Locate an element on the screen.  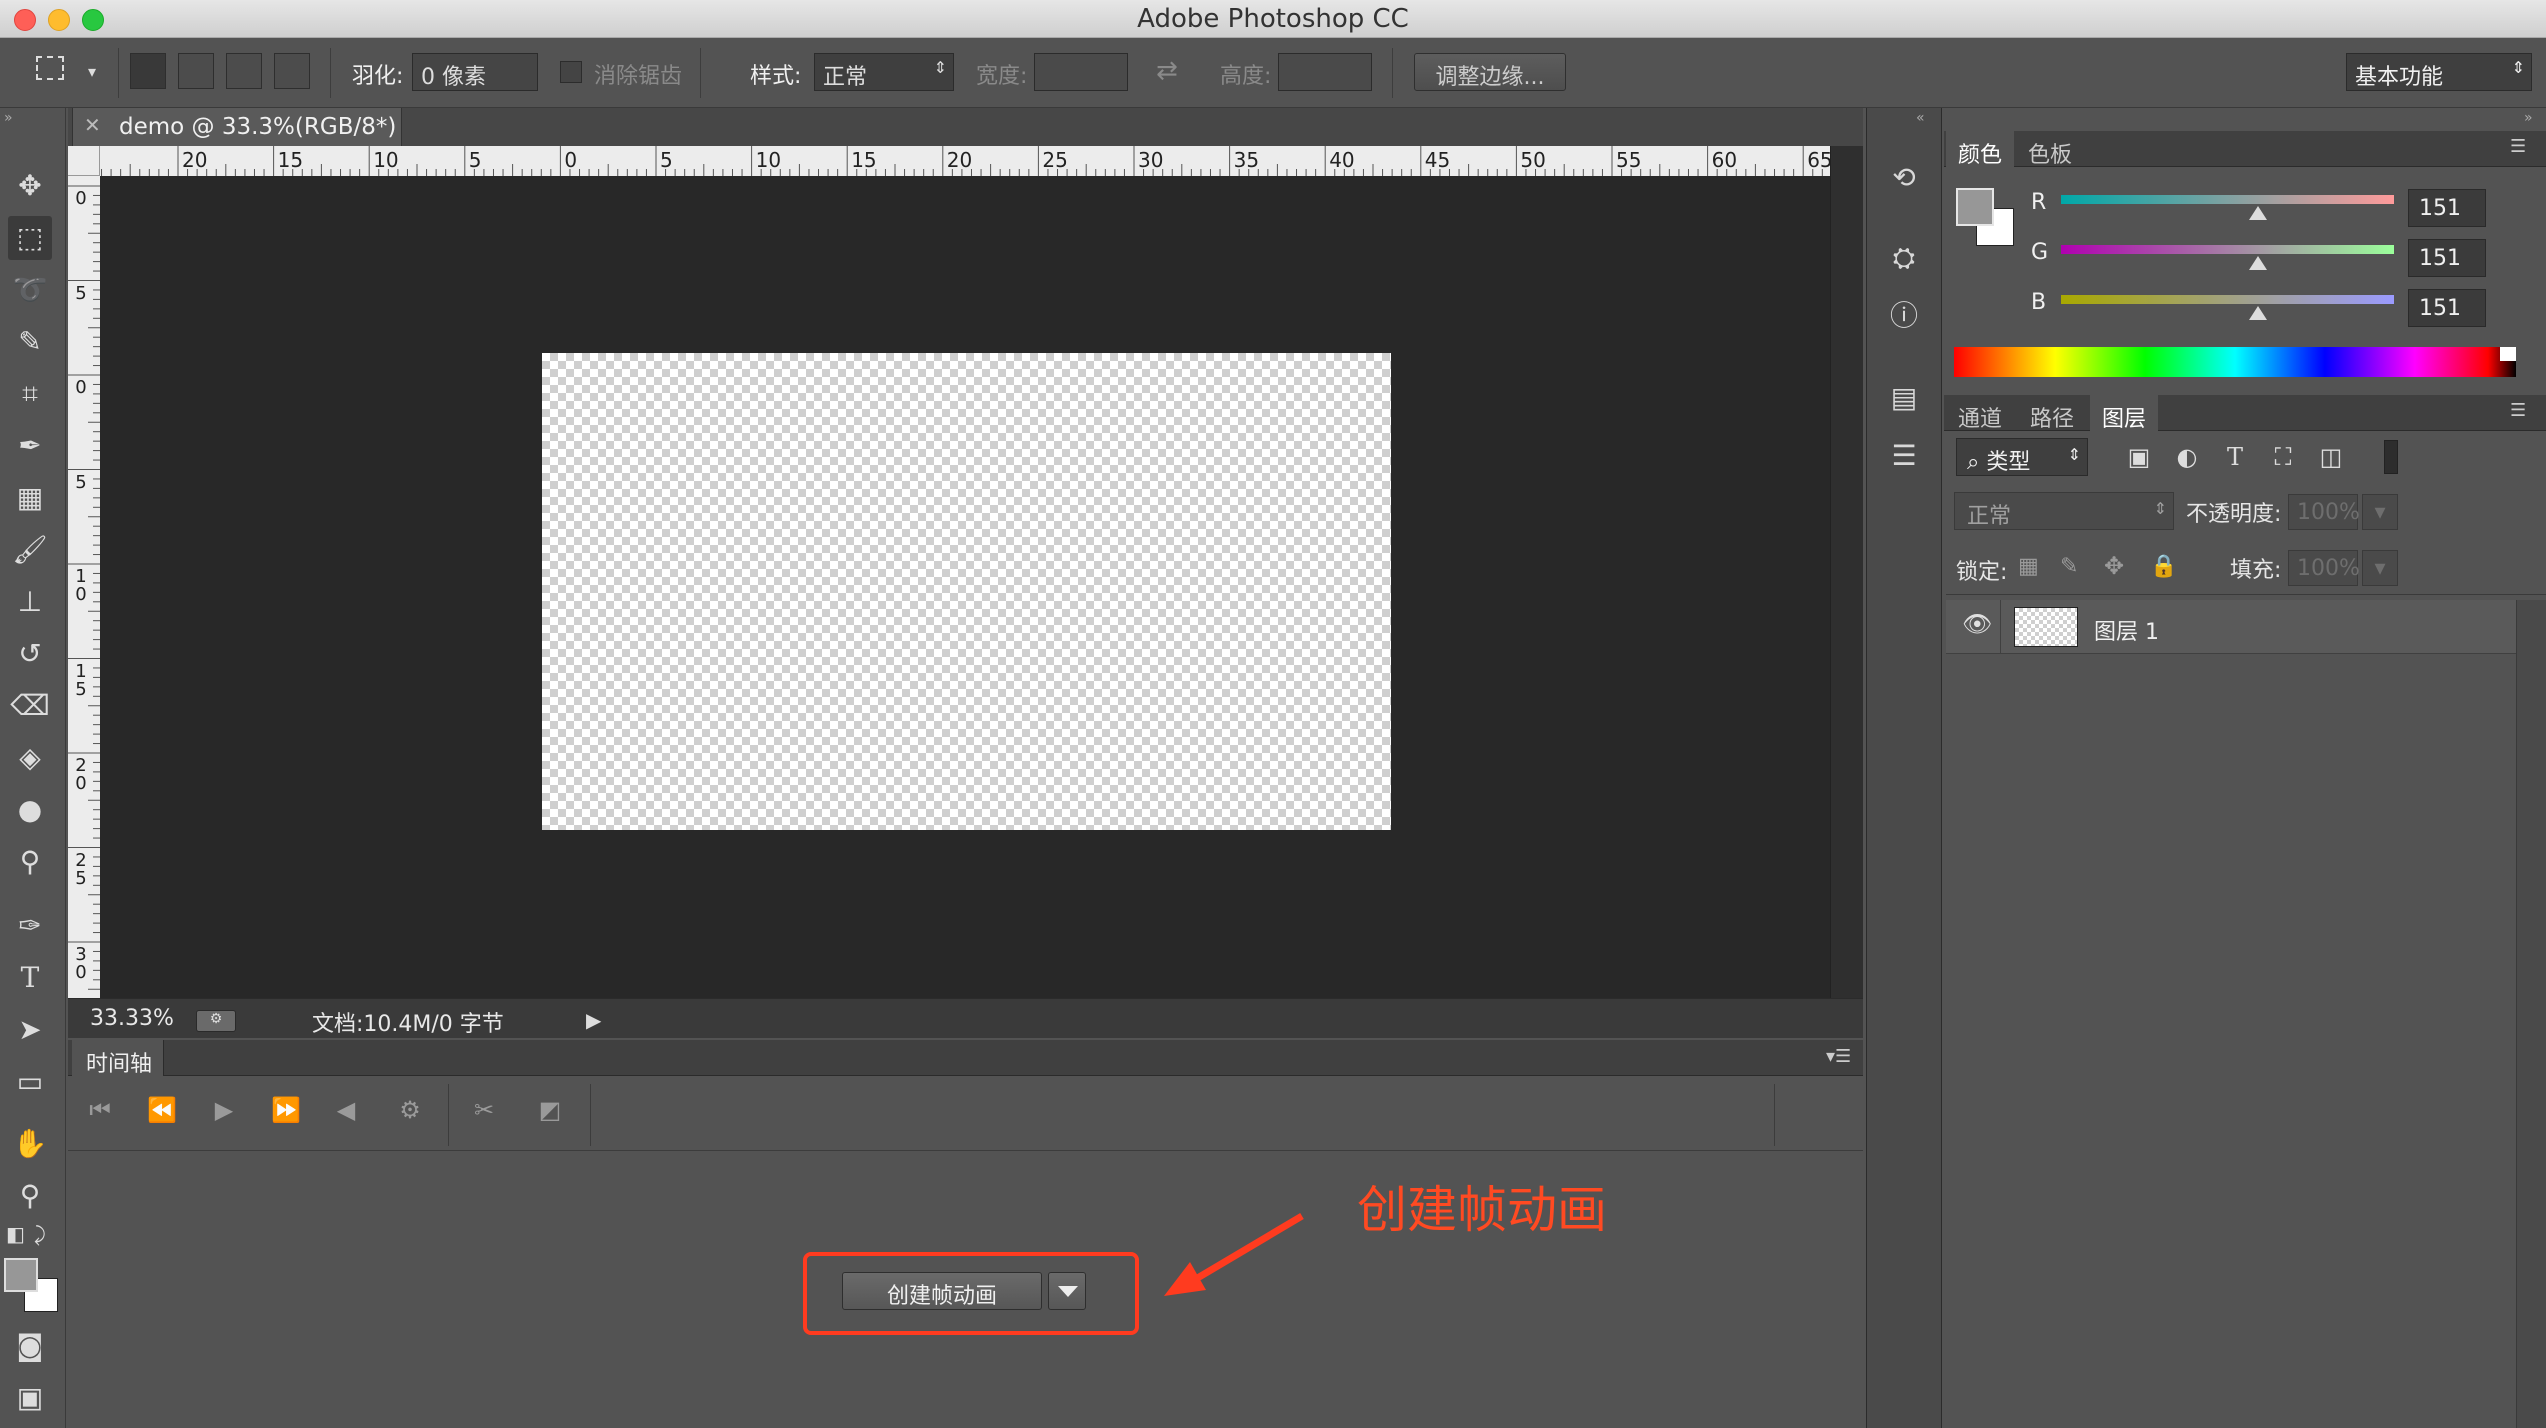
blue-value-input: 151 is located at coordinates (2447, 308).